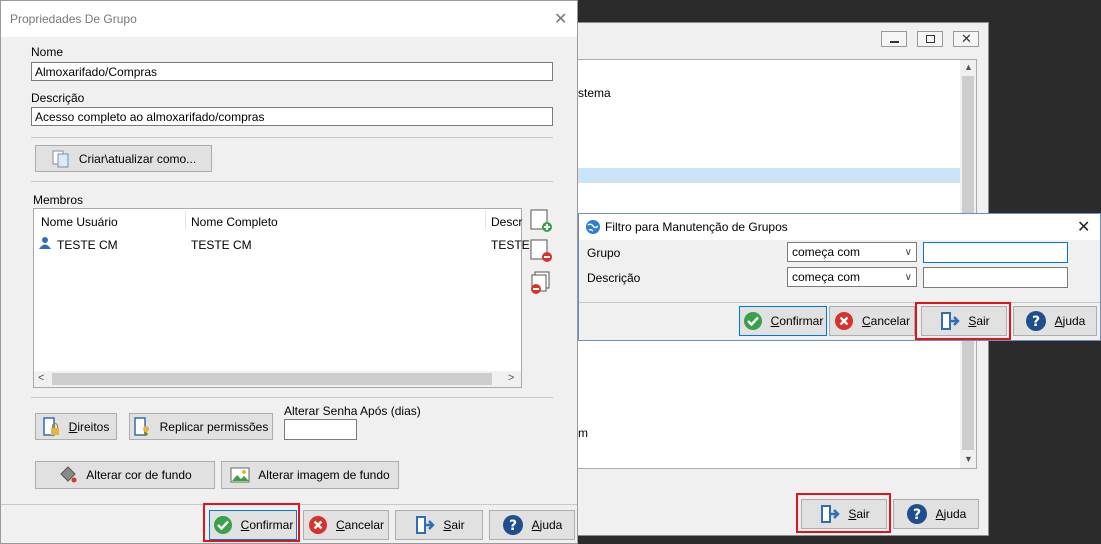  Describe the element at coordinates (45, 244) in the screenshot. I see `user-icon` at that location.